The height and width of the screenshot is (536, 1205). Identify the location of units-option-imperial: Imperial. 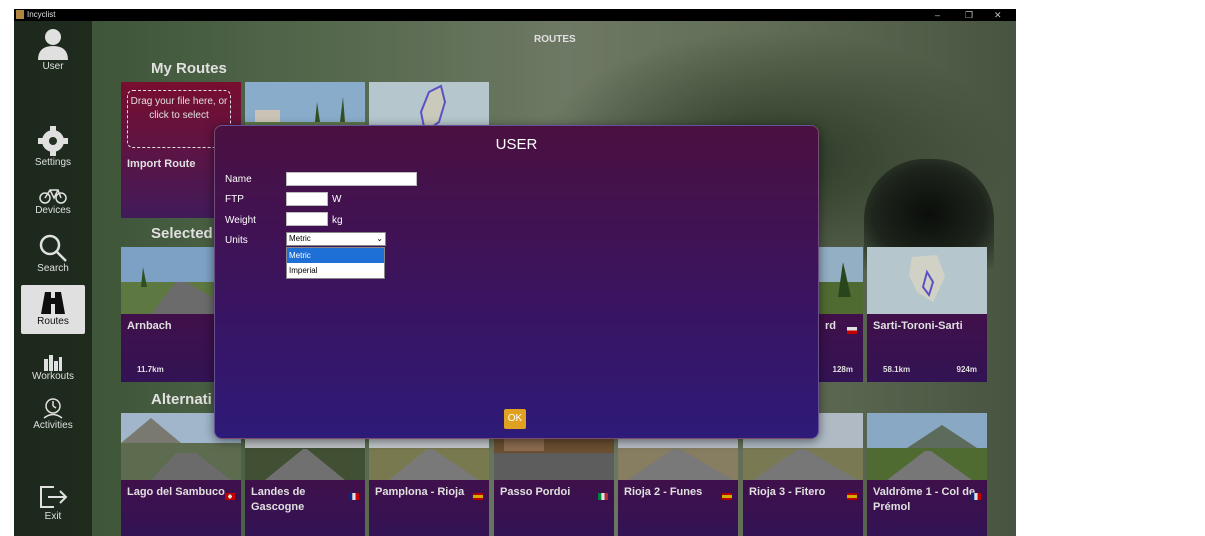
(335, 270).